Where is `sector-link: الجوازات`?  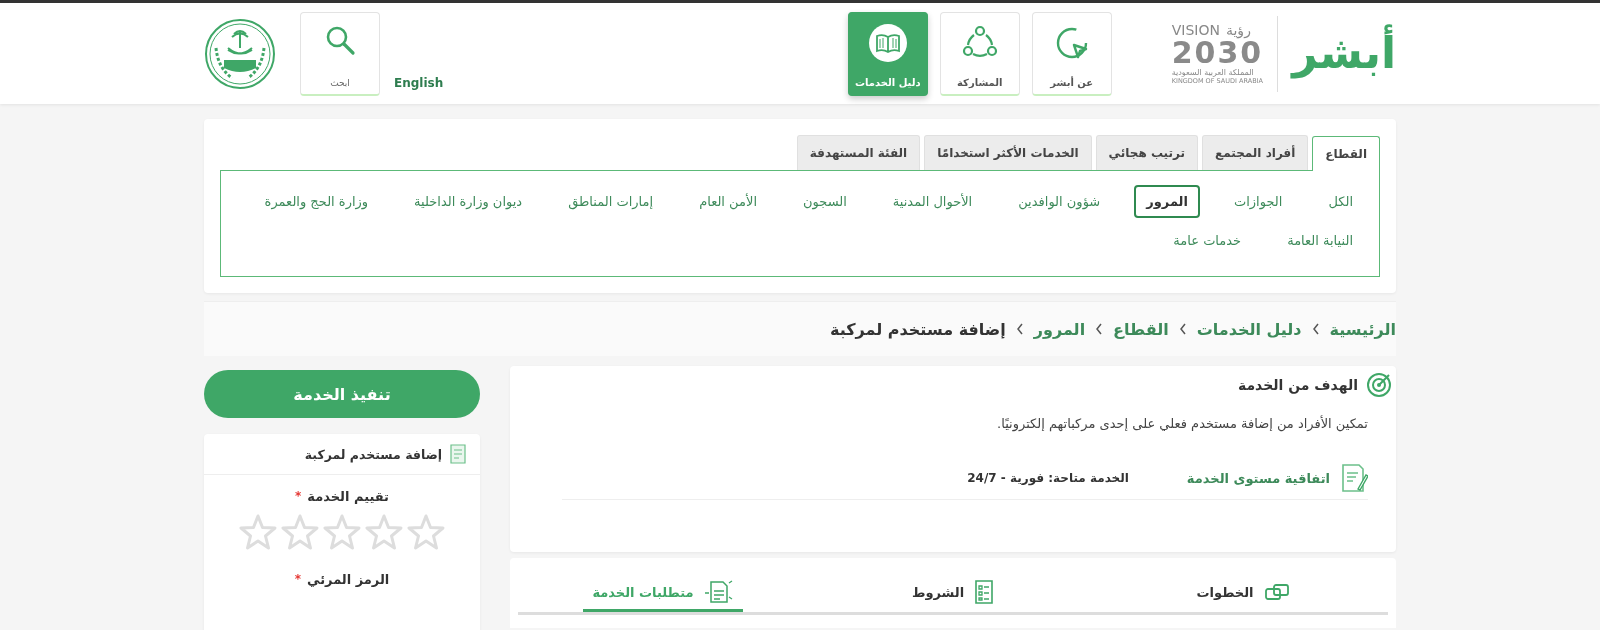
sector-link: الجوازات is located at coordinates (1258, 201).